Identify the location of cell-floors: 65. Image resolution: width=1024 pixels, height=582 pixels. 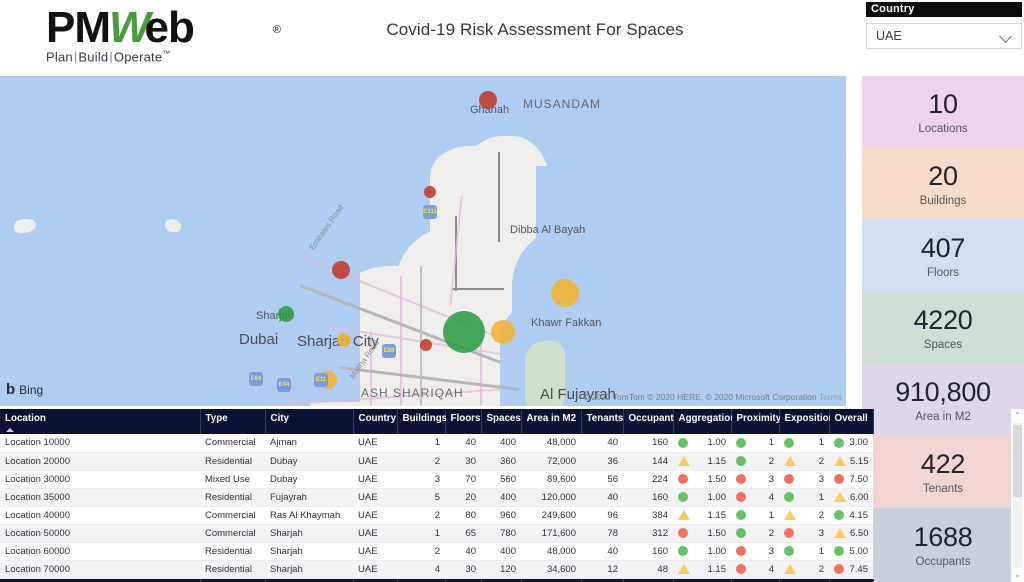
(463, 533).